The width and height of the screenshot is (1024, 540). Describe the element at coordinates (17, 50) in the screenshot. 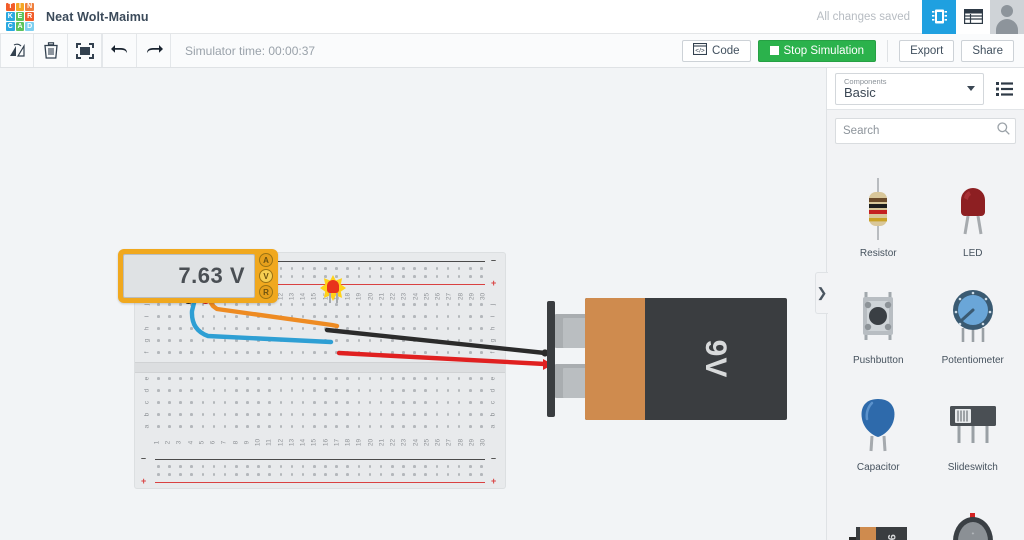

I see `rotate-icon` at that location.